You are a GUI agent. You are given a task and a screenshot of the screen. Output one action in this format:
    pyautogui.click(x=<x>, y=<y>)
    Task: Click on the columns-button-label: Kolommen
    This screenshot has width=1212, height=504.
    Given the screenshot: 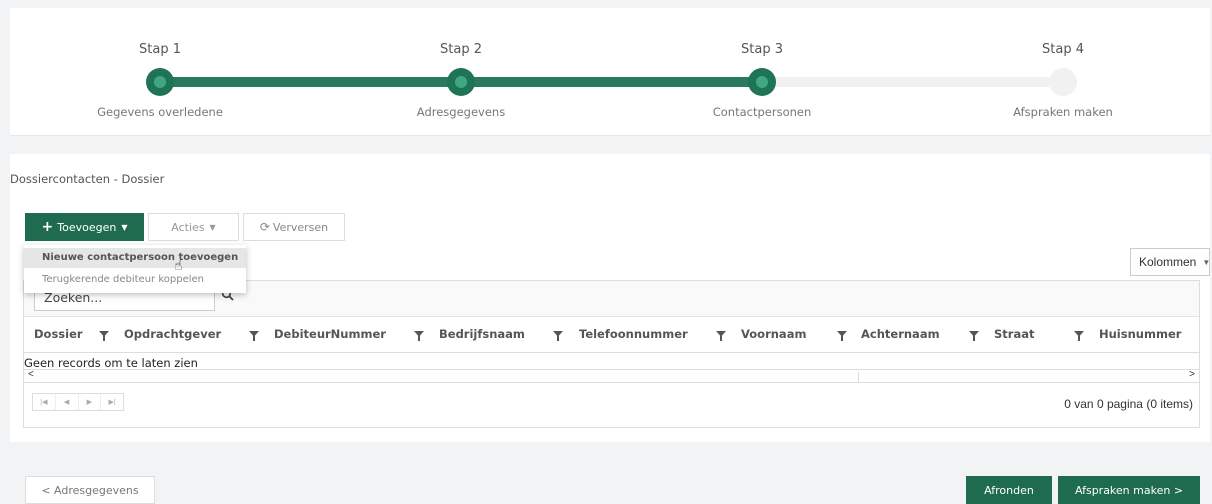 What is the action you would take?
    pyautogui.click(x=1168, y=262)
    